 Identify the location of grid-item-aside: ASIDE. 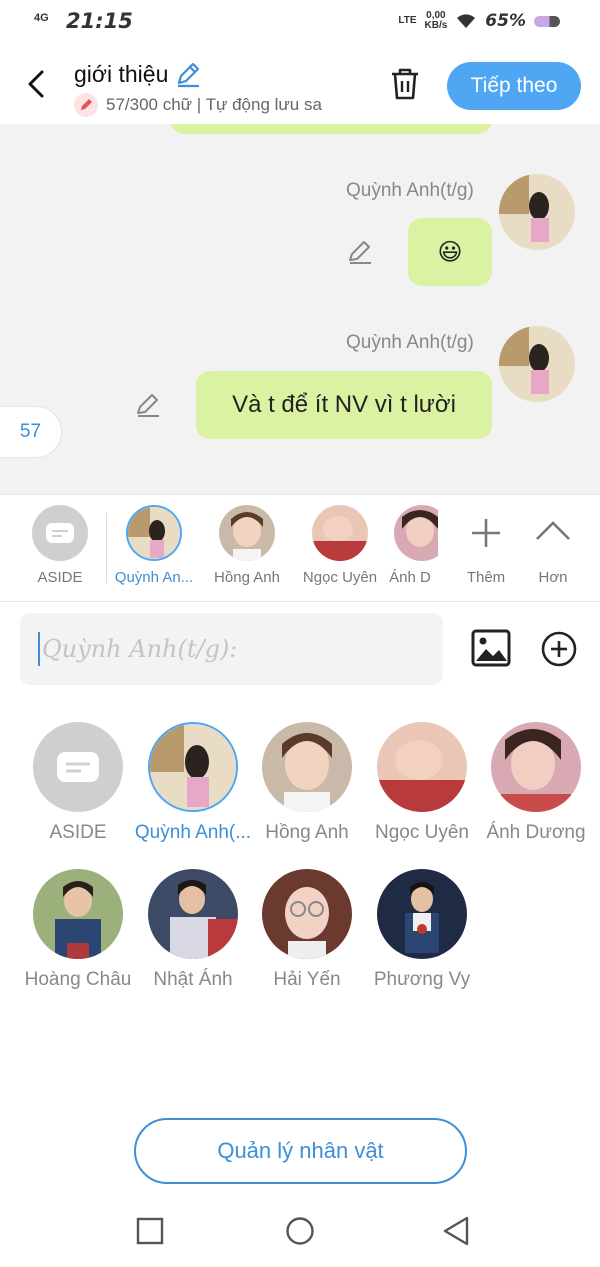
(78, 783).